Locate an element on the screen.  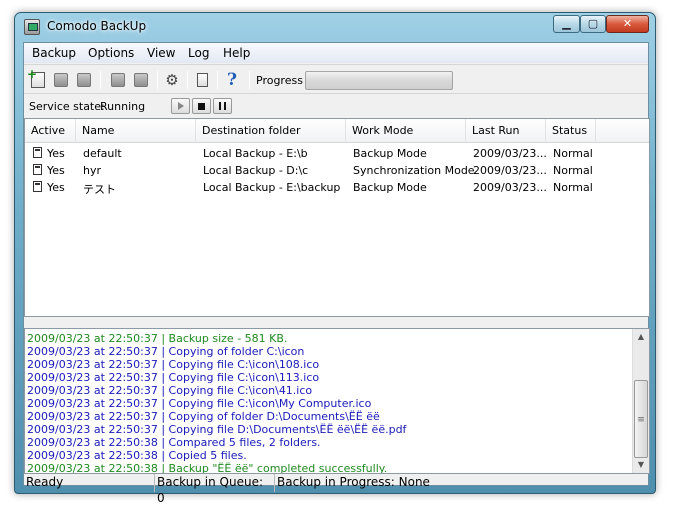
delete-backup-button is located at coordinates (84, 80).